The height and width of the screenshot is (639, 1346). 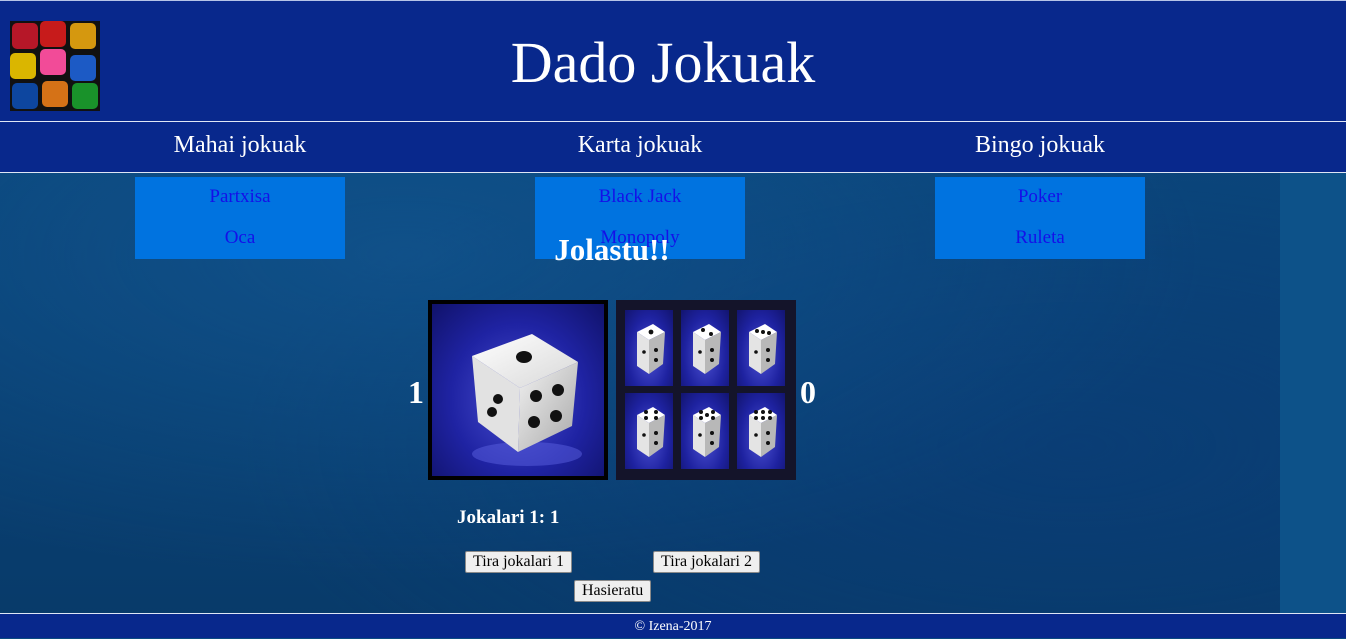 What do you see at coordinates (1040, 145) in the screenshot?
I see `nav-category-bingo: Bingo jokuak` at bounding box center [1040, 145].